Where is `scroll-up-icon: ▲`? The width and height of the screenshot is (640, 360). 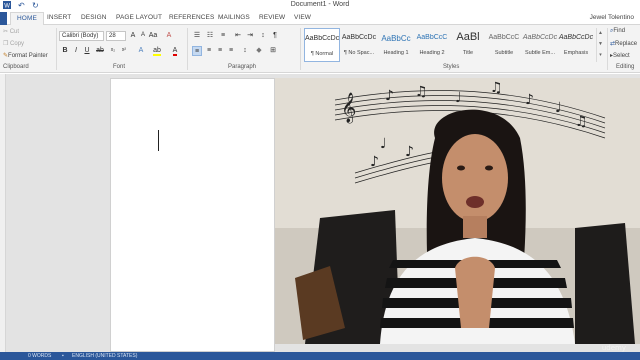 scroll-up-icon: ▲ is located at coordinates (600, 33).